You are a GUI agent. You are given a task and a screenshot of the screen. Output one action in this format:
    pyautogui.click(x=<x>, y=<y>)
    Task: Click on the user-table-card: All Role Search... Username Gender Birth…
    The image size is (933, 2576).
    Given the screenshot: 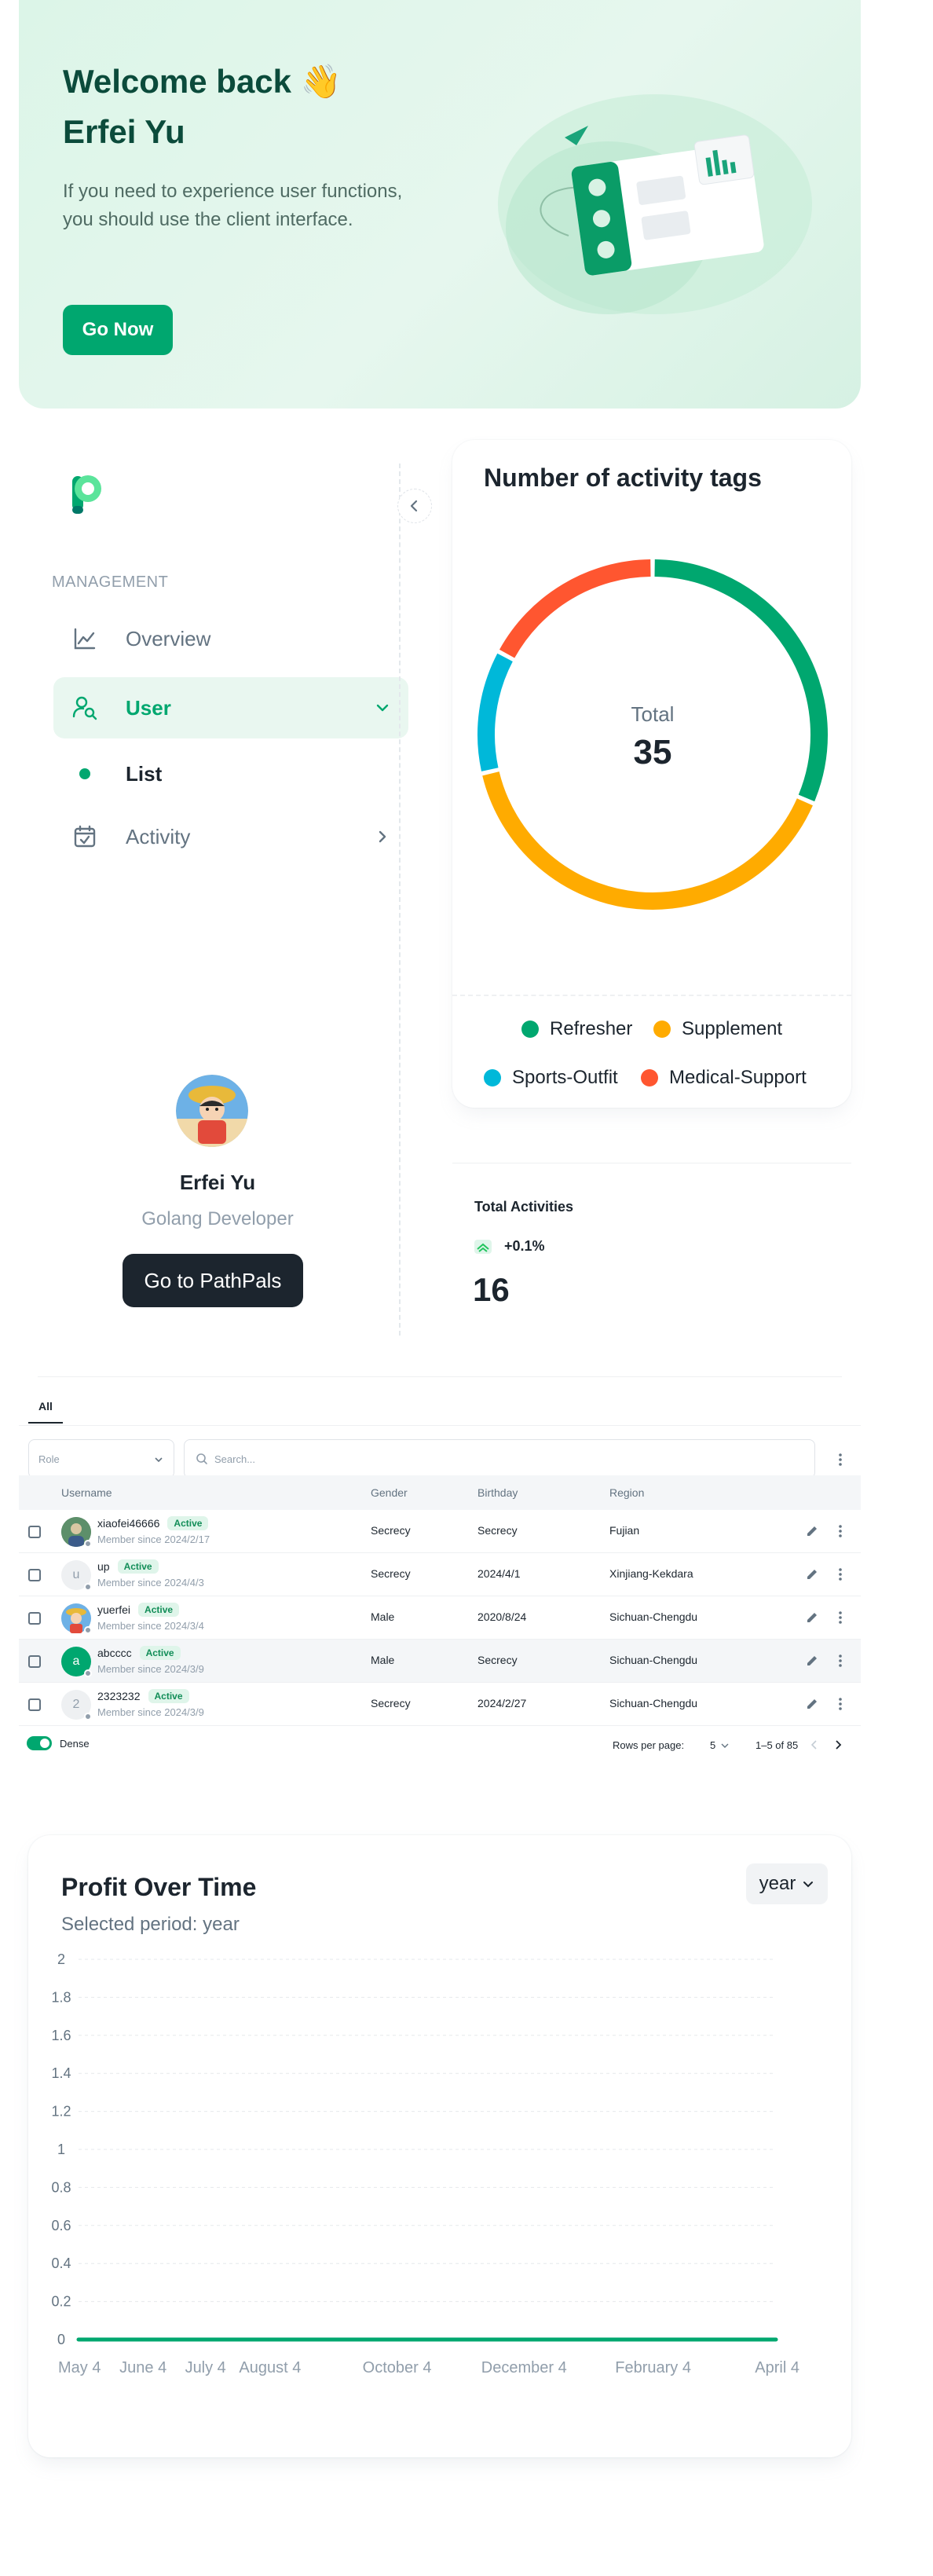 What is the action you would take?
    pyautogui.click(x=440, y=1580)
    